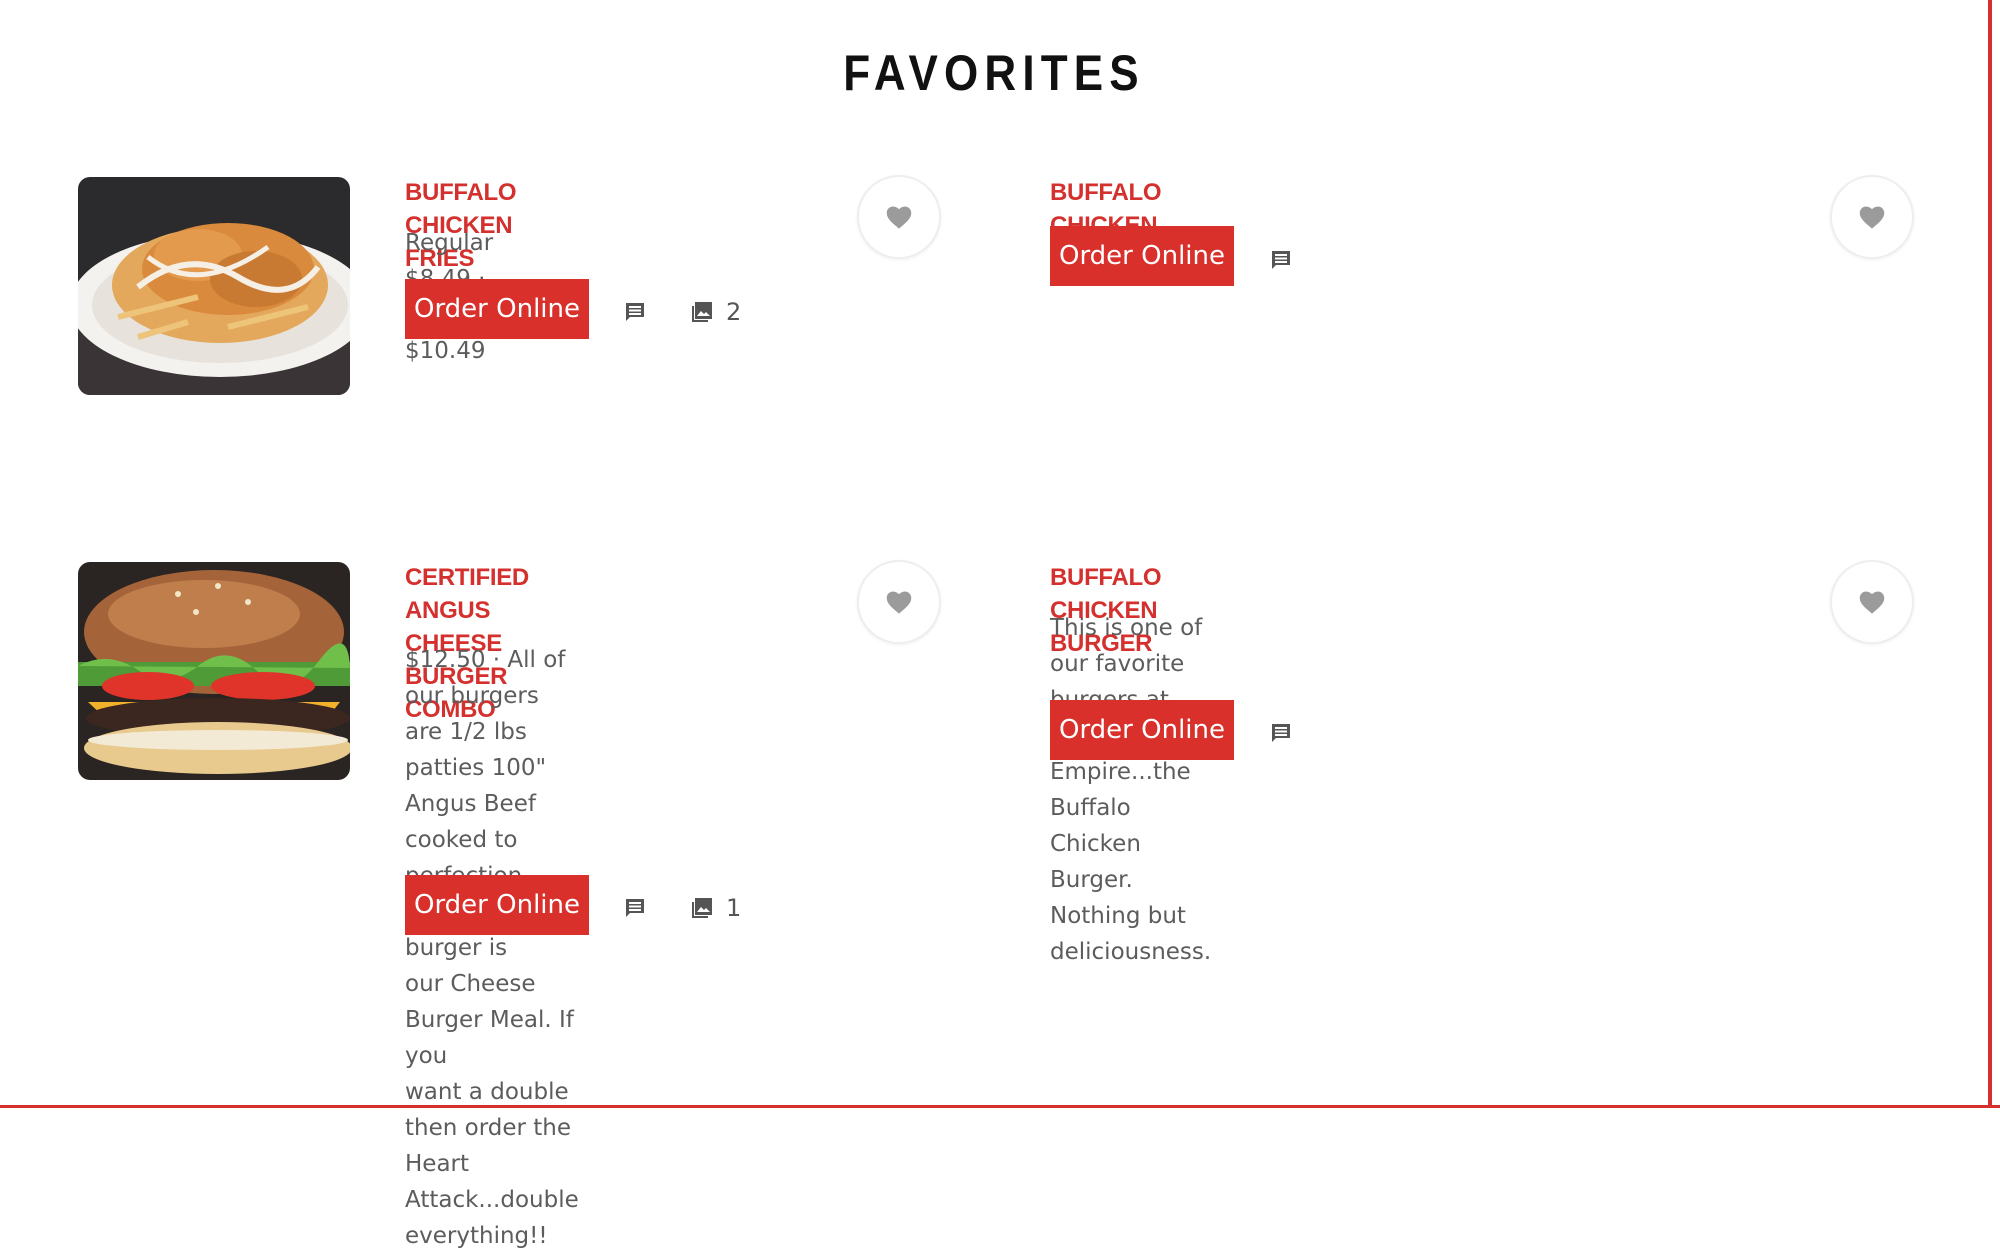  I want to click on right-border, so click(1990, 554).